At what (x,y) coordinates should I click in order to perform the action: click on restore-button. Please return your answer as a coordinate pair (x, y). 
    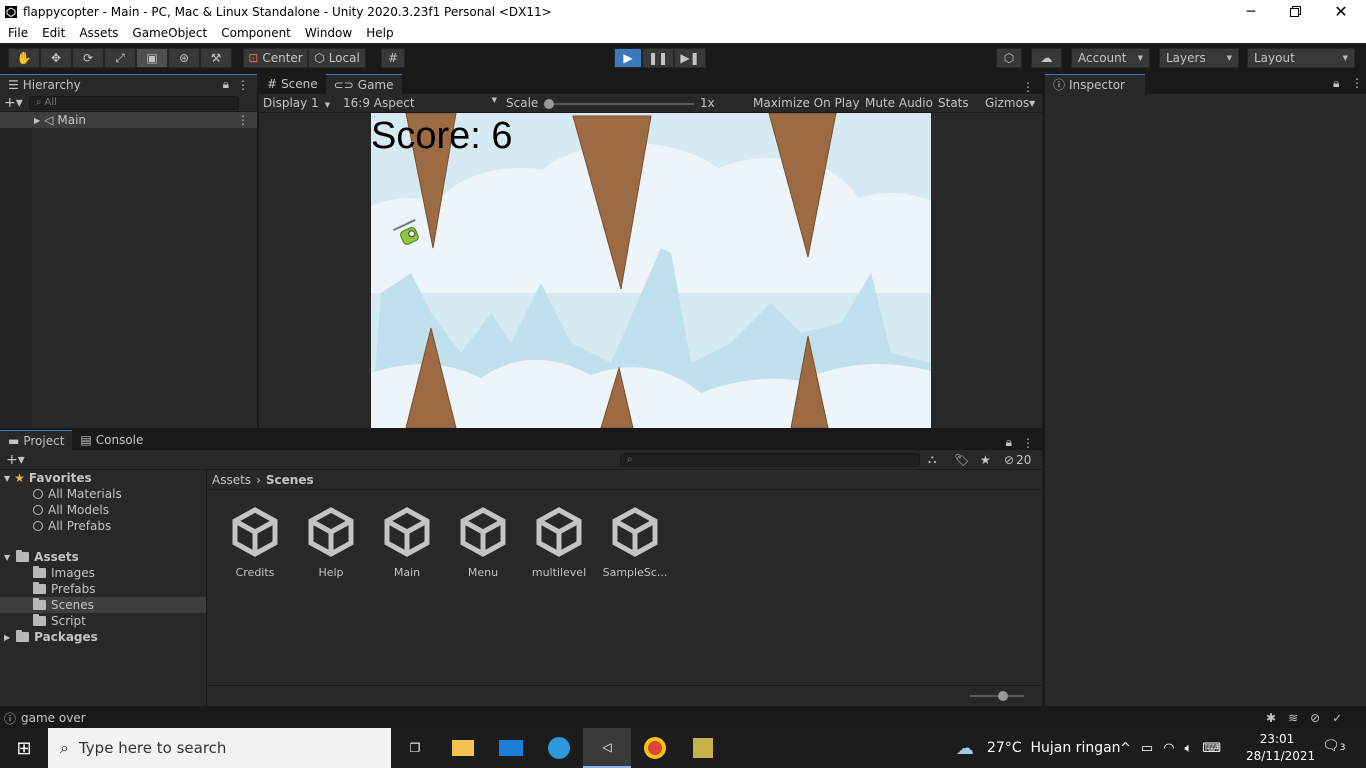
    Looking at the image, I should click on (1295, 11).